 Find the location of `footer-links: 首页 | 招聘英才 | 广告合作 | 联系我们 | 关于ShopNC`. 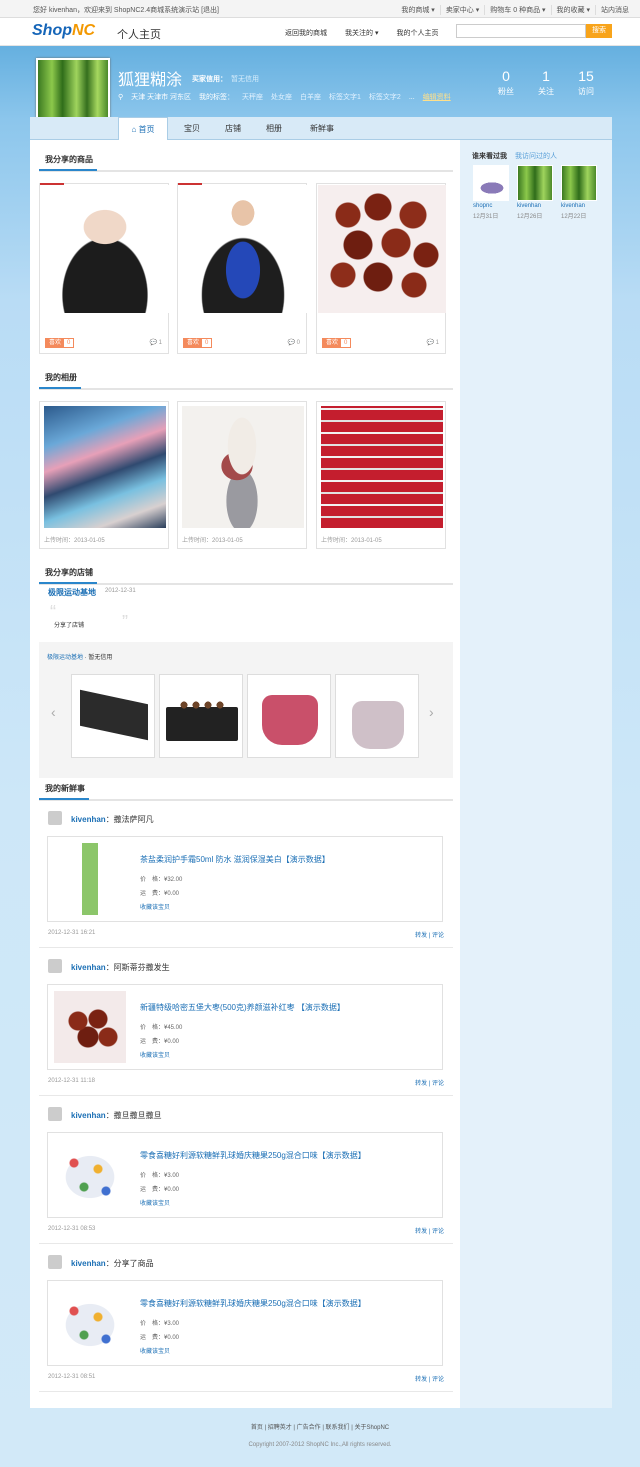

footer-links: 首页 | 招聘英才 | 广告合作 | 联系我们 | 关于ShopNC is located at coordinates (320, 1426).